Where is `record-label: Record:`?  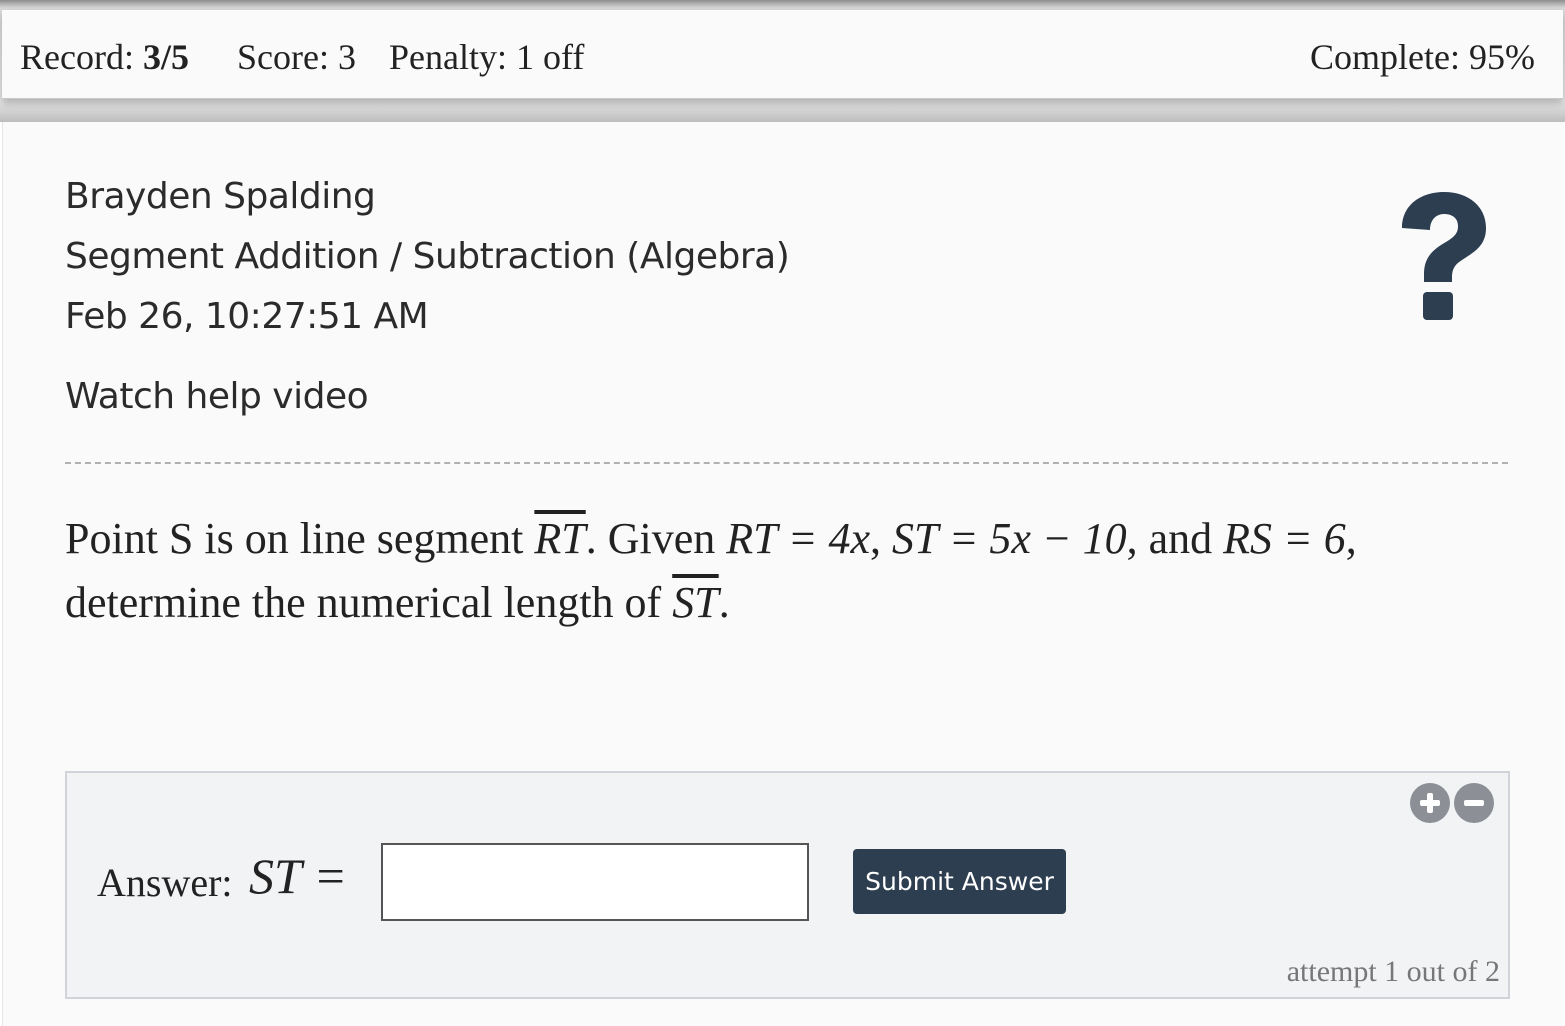 record-label: Record: is located at coordinates (81, 57).